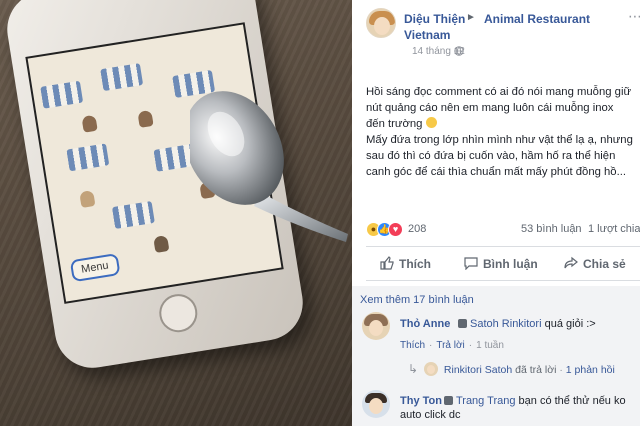 The image size is (640, 426). I want to click on comment-reply-link: Trả lời, so click(450, 345).